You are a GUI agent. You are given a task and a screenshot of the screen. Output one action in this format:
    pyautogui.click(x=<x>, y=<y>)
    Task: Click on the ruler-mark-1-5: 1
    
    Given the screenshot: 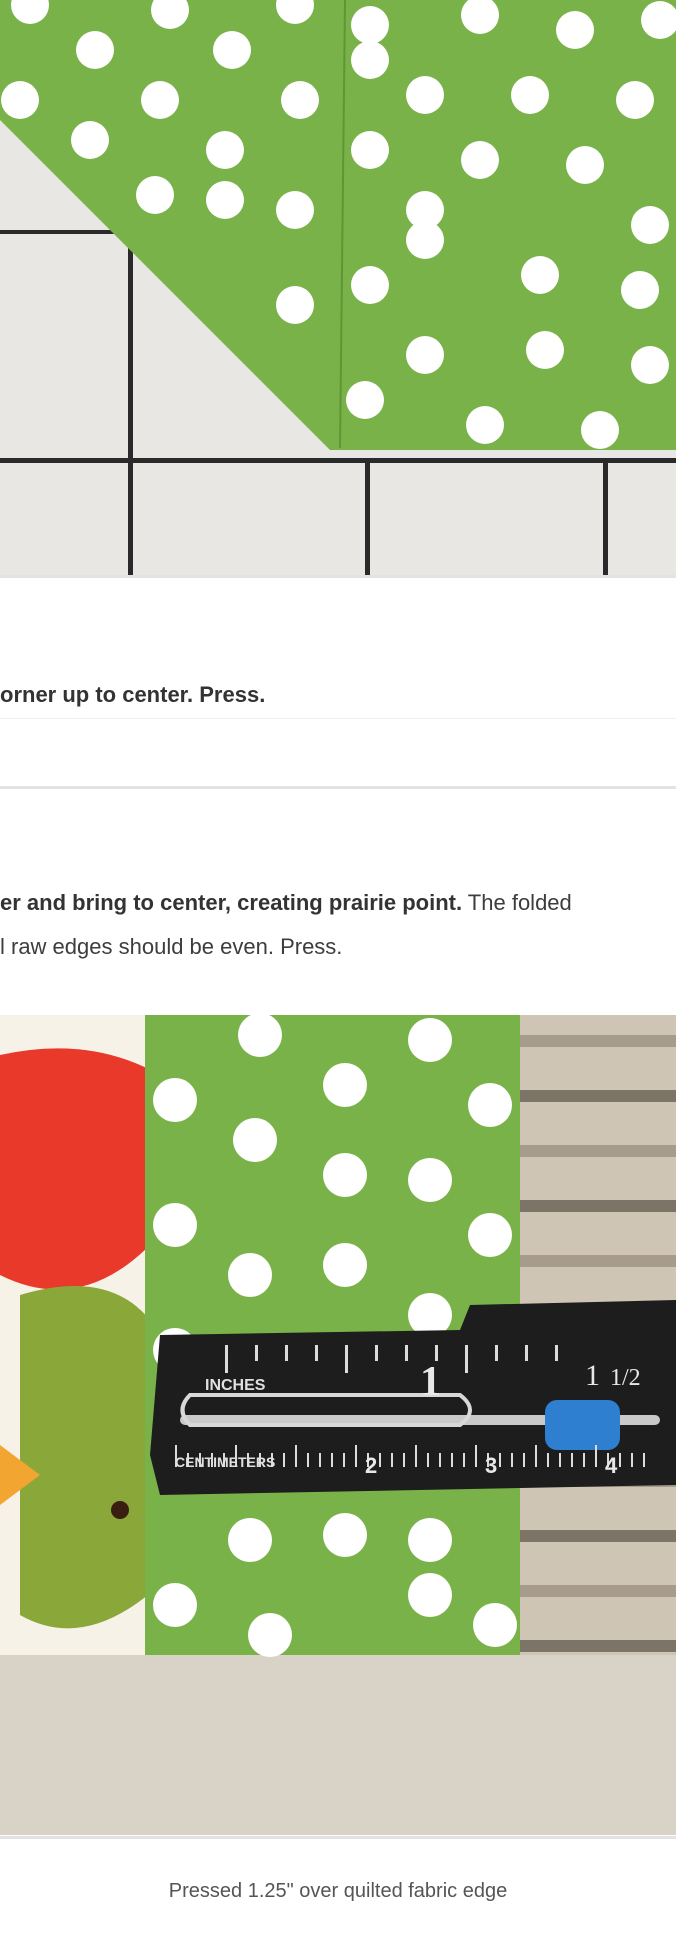 What is the action you would take?
    pyautogui.click(x=592, y=1375)
    